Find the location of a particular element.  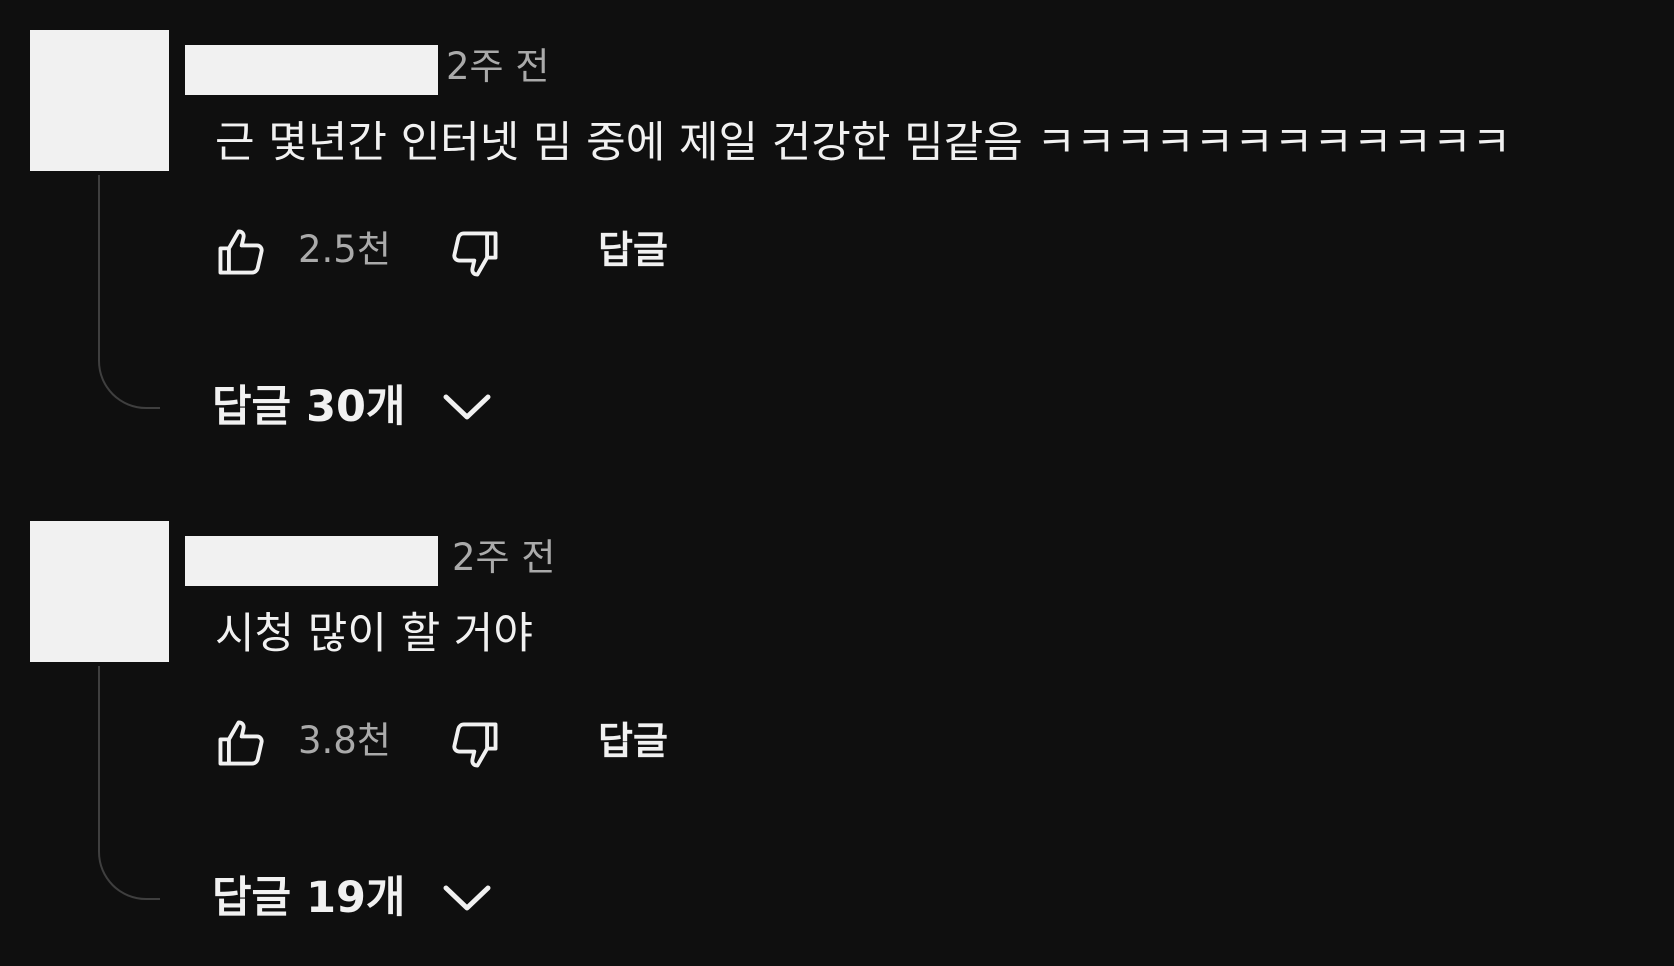

comment-actions: 3.8천 답글 is located at coordinates (400, 741).